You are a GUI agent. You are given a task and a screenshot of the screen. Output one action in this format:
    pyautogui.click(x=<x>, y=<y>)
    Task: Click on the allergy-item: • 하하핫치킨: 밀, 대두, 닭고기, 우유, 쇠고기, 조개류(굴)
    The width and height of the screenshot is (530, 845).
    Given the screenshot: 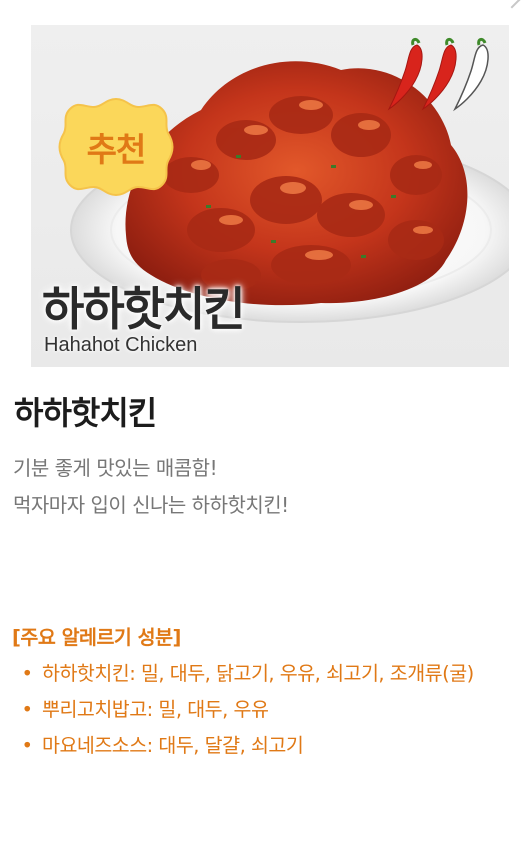 What is the action you would take?
    pyautogui.click(x=268, y=674)
    